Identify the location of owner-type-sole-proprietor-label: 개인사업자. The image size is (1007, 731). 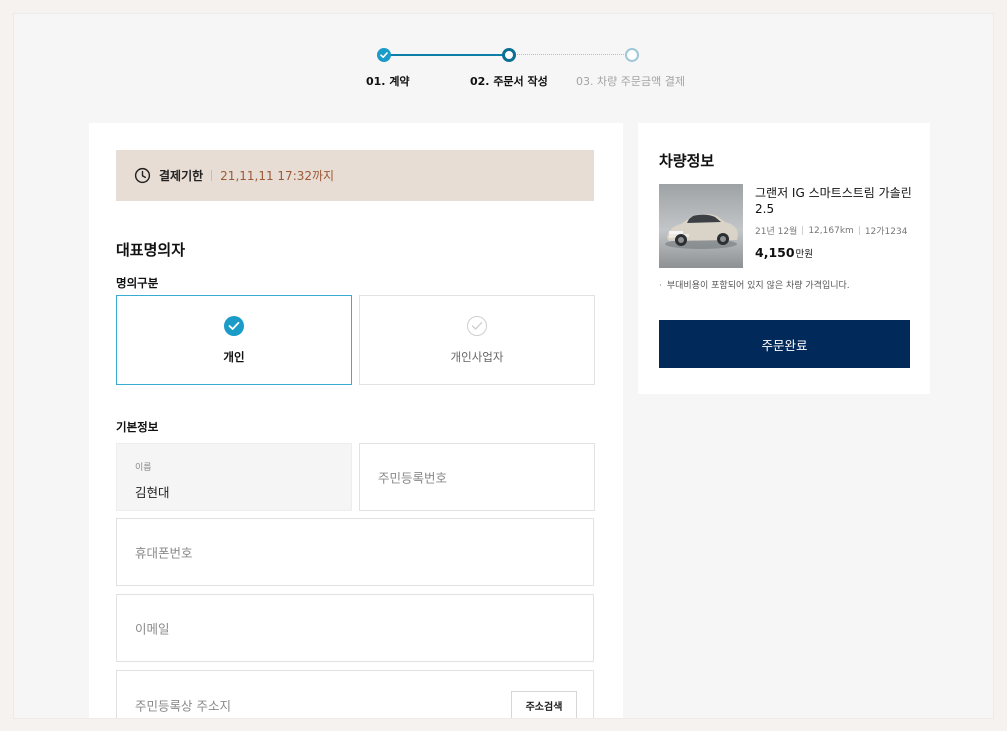
(477, 356).